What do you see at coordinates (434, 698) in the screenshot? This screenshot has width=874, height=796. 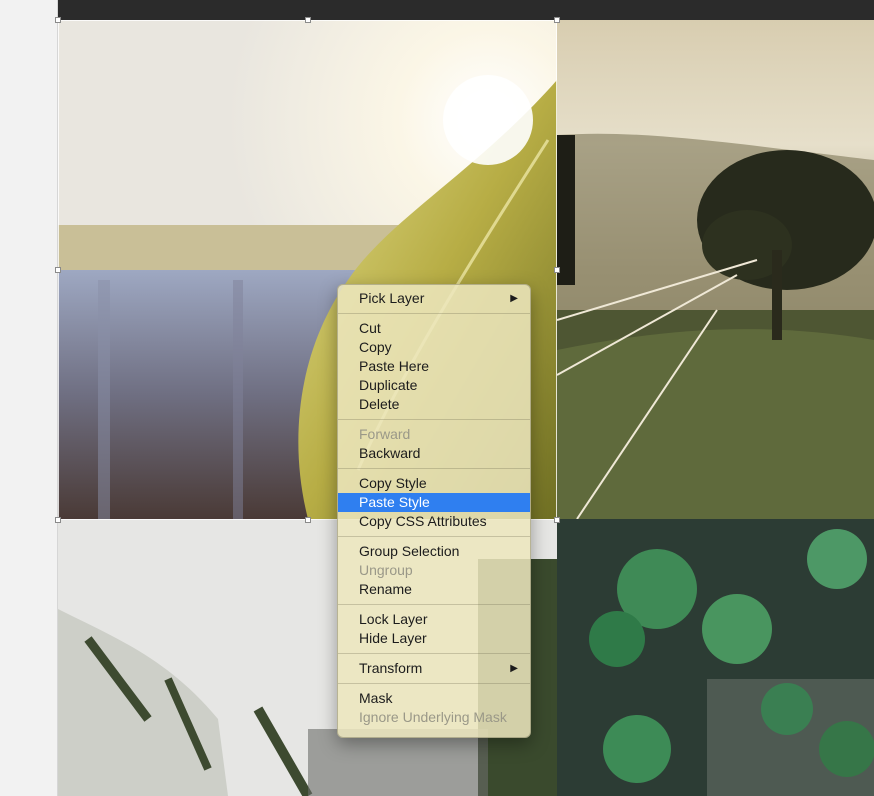 I see `menu-item-mask: Mask` at bounding box center [434, 698].